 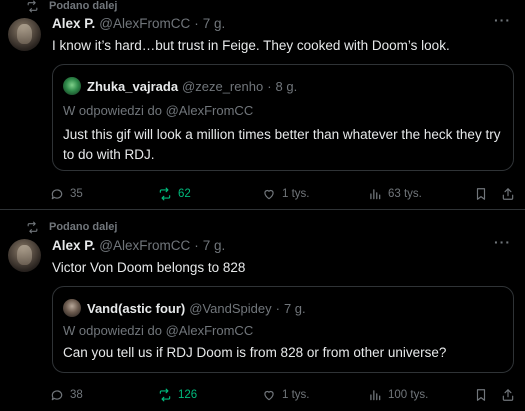 I want to click on quoted-header: Zhuka_vajrada @zeze_renho · 8 g., so click(x=192, y=86).